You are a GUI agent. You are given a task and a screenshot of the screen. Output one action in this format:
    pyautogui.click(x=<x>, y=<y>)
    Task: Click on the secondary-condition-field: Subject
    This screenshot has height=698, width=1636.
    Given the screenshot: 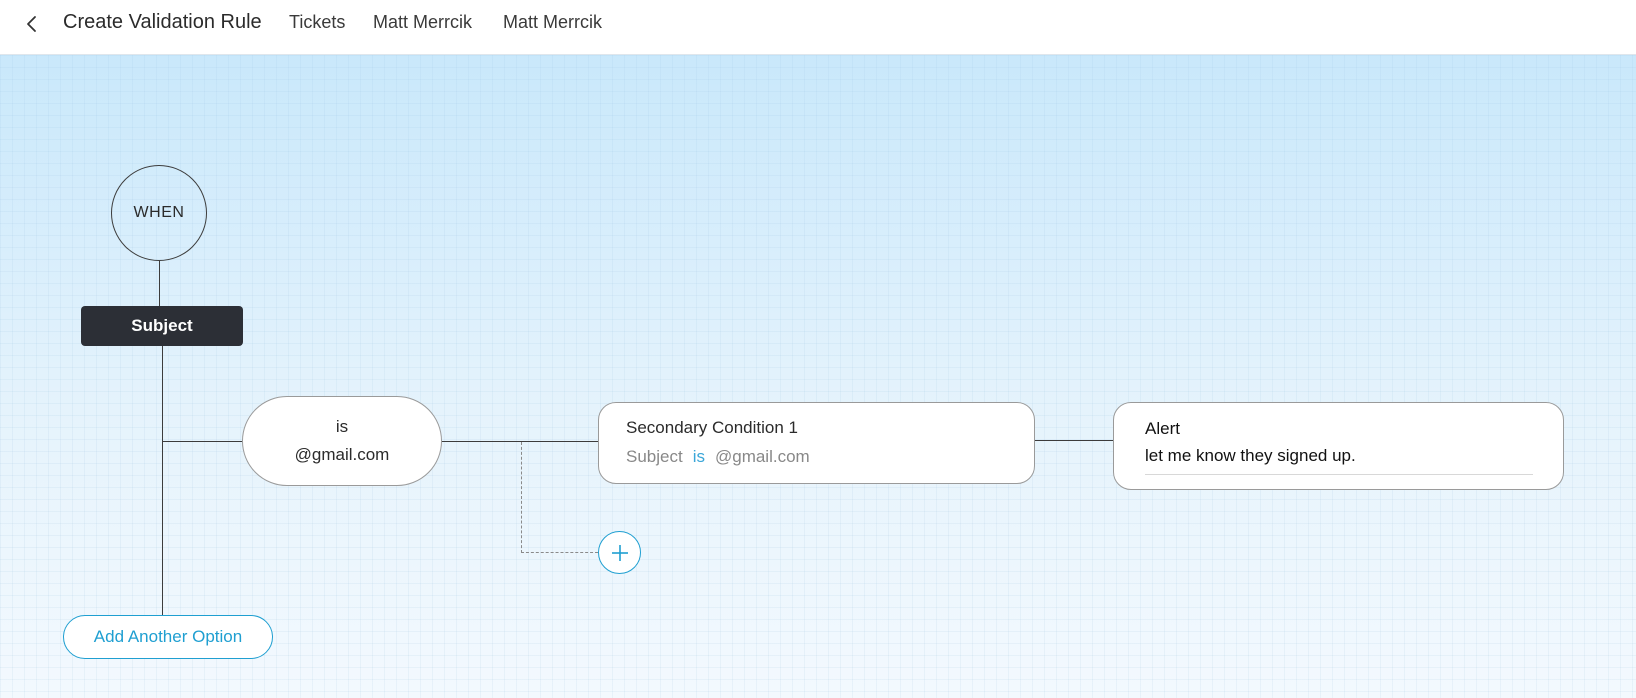 What is the action you would take?
    pyautogui.click(x=654, y=456)
    